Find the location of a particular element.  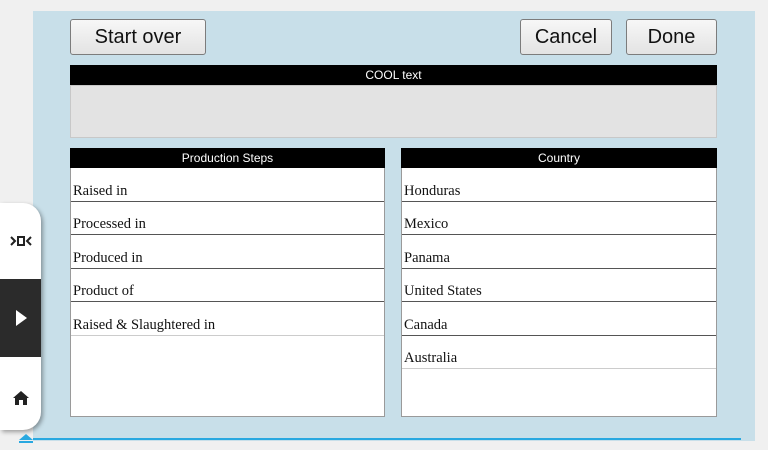

country-item: Canada is located at coordinates (559, 319).